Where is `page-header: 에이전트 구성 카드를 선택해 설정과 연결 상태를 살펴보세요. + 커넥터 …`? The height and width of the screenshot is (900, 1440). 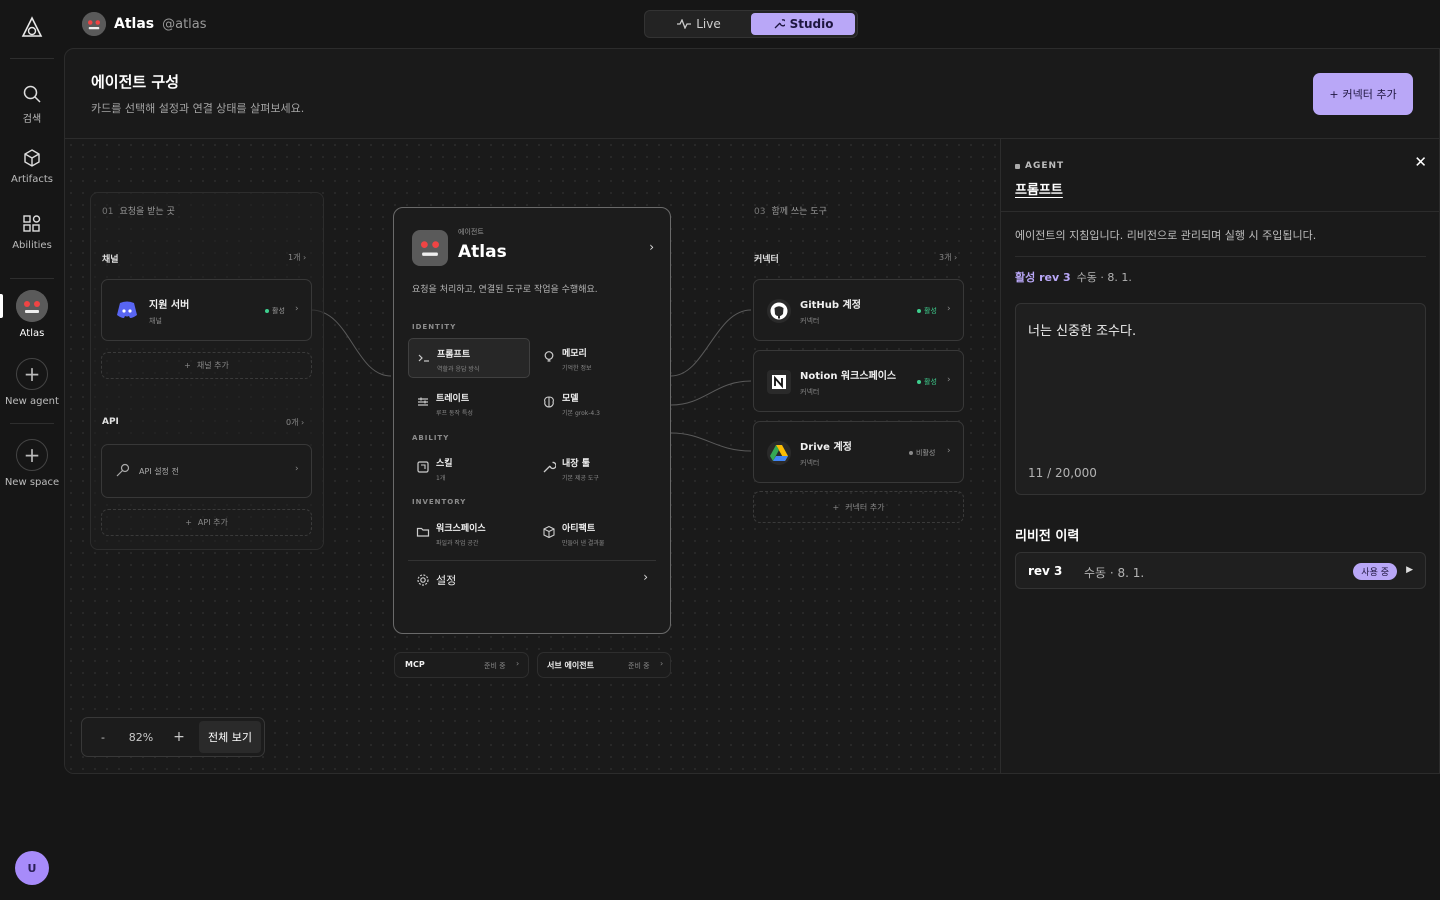 page-header: 에이전트 구성 카드를 선택해 설정과 연결 상태를 살펴보세요. + 커넥터 … is located at coordinates (752, 94).